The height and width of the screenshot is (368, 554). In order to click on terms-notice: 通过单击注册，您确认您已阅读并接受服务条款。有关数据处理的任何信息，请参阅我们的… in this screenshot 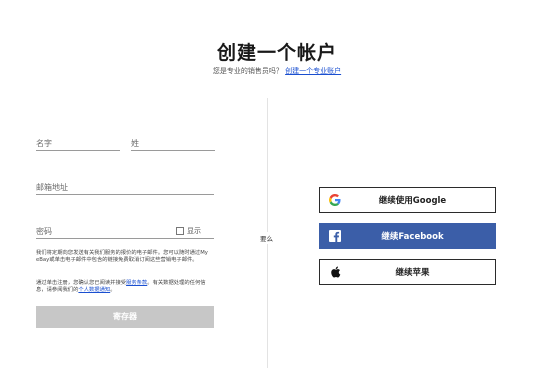, I will do `click(126, 287)`.